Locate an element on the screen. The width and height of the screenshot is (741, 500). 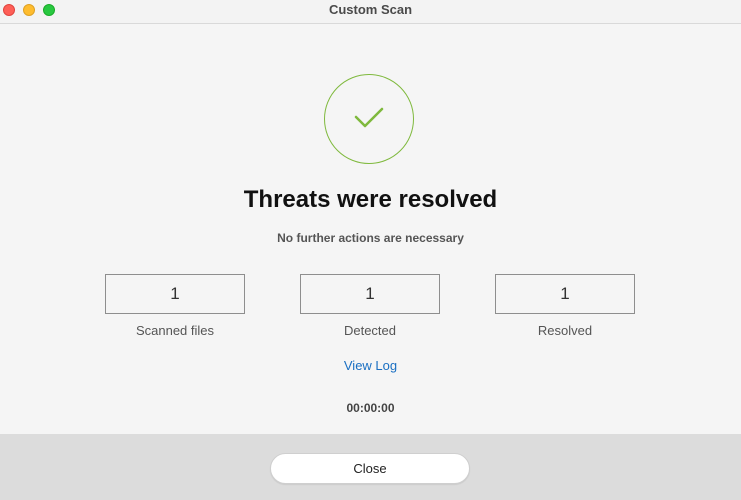
stat-scanned-files: 1 Scanned files is located at coordinates (175, 306).